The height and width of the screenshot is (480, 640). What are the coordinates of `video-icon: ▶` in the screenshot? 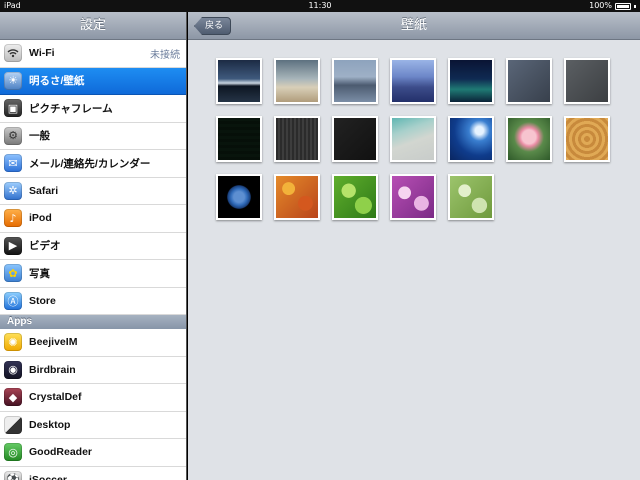 It's located at (13, 245).